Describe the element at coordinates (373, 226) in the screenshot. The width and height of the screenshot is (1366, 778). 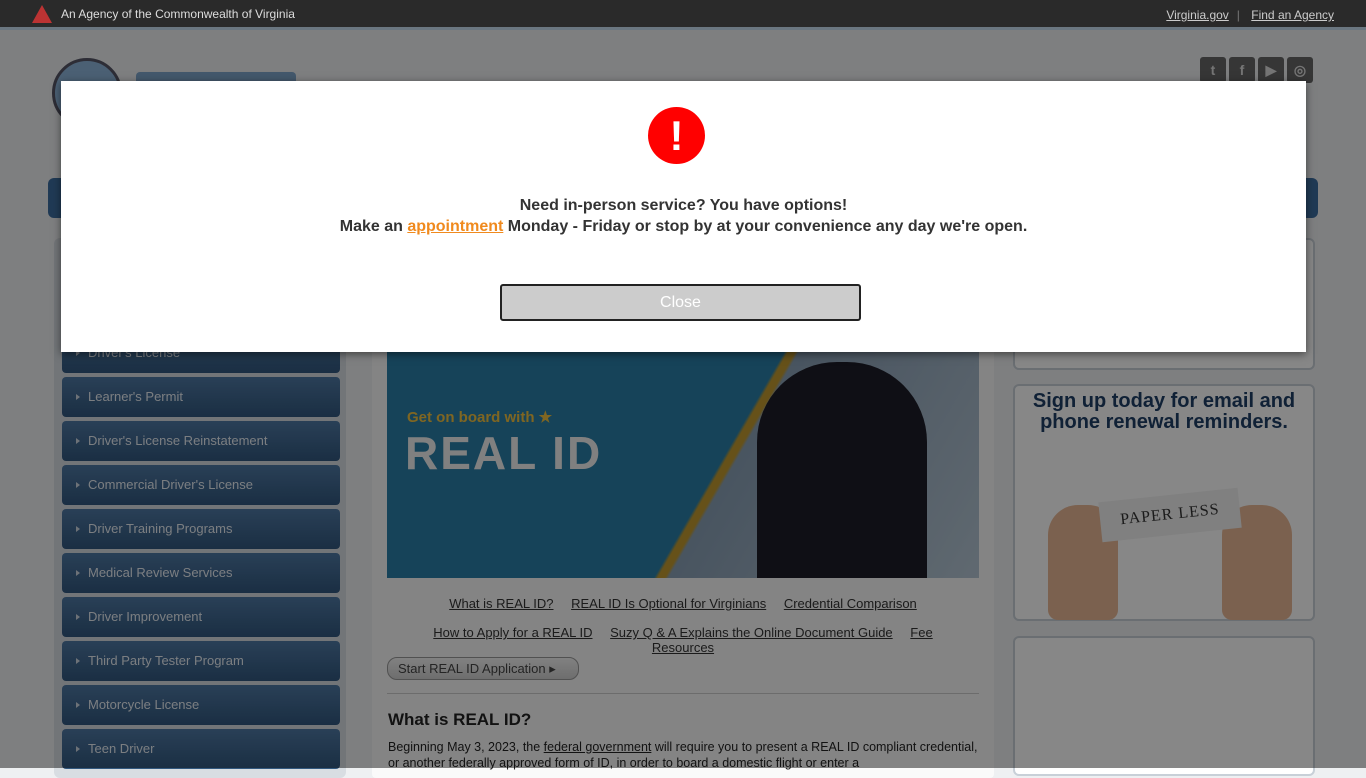
I see `modal-text: Make an` at that location.